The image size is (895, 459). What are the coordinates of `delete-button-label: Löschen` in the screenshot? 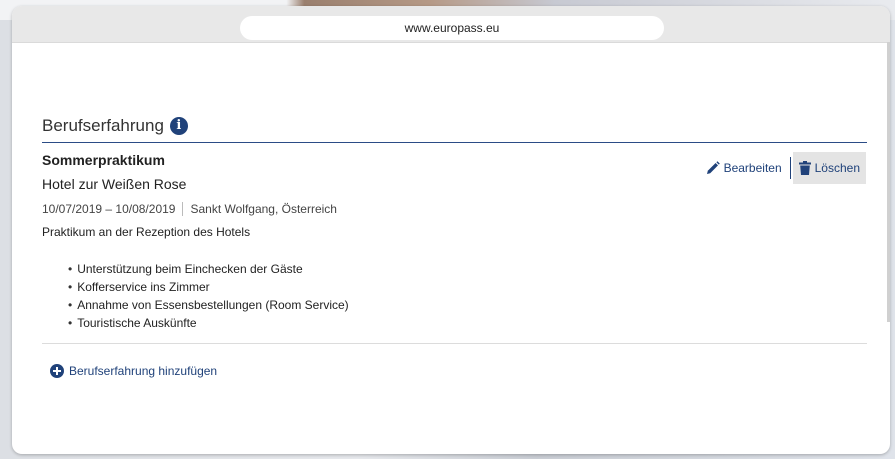 It's located at (837, 168).